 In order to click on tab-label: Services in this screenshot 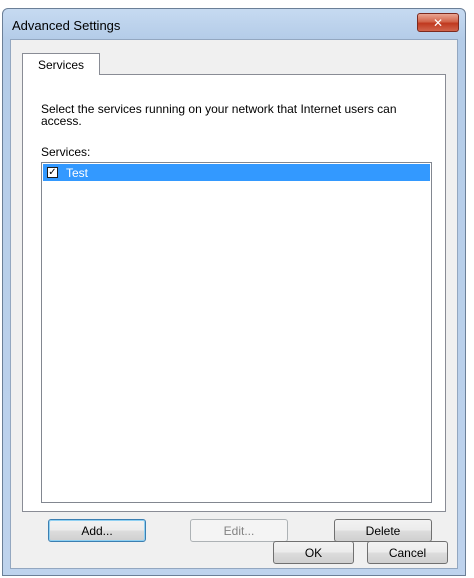, I will do `click(60, 64)`.